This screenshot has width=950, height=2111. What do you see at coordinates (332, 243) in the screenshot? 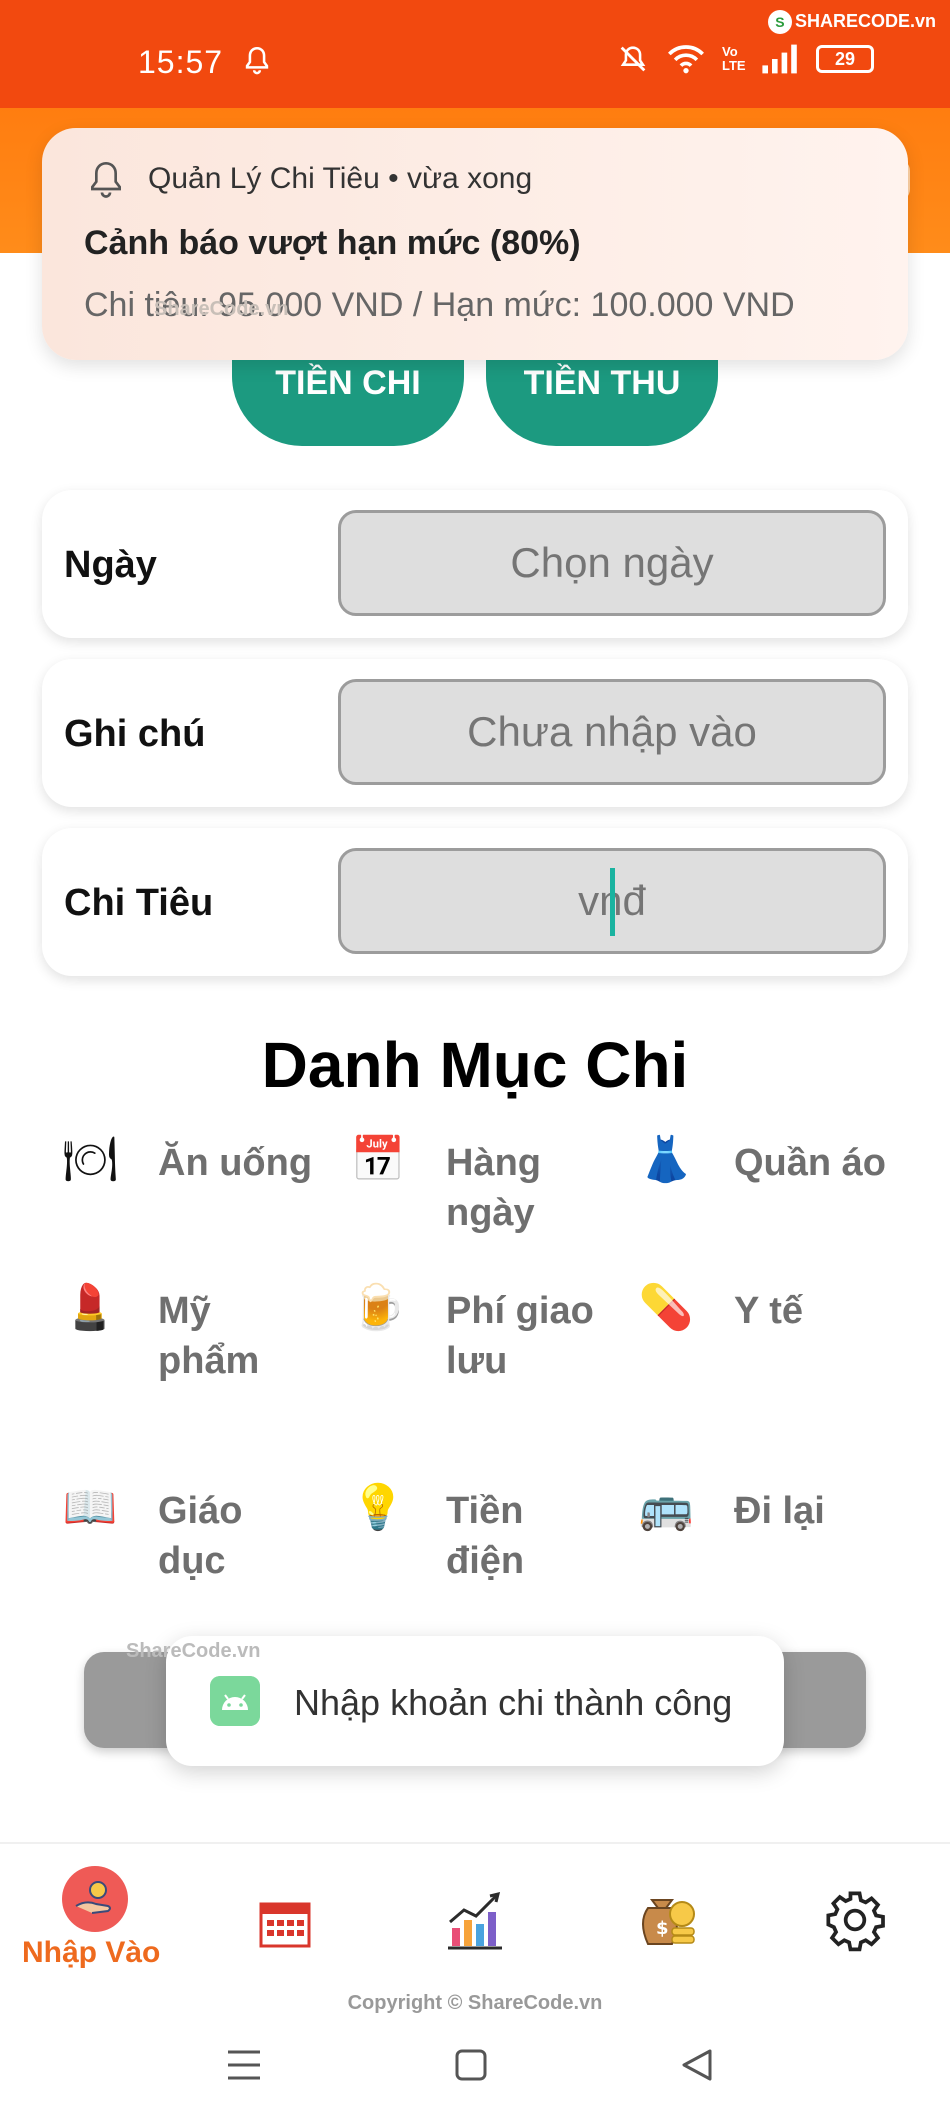
I see `notification-title: Cảnh báo vượt hạn mức (80%)` at bounding box center [332, 243].